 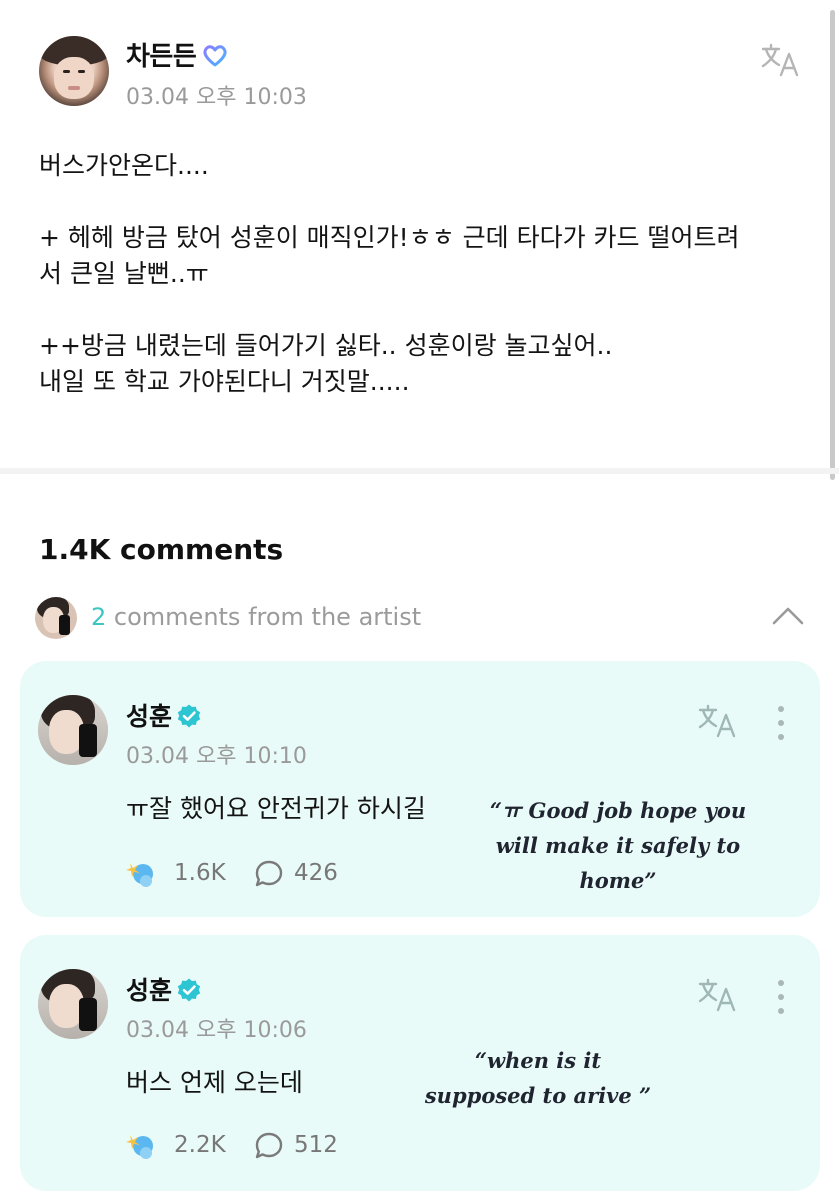 What do you see at coordinates (216, 1030) in the screenshot?
I see `comment-timestamp: 03.04 오후 10:06` at bounding box center [216, 1030].